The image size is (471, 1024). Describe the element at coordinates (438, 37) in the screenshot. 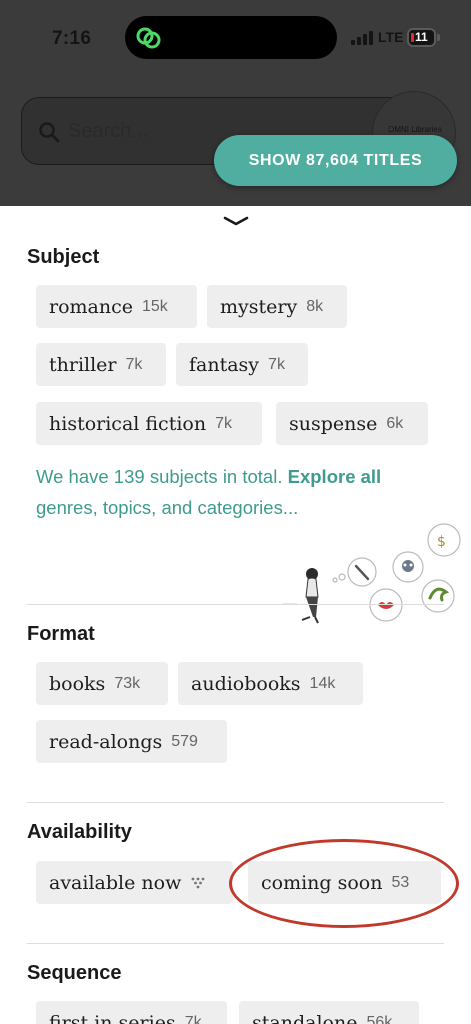

I see `battery-cap` at that location.